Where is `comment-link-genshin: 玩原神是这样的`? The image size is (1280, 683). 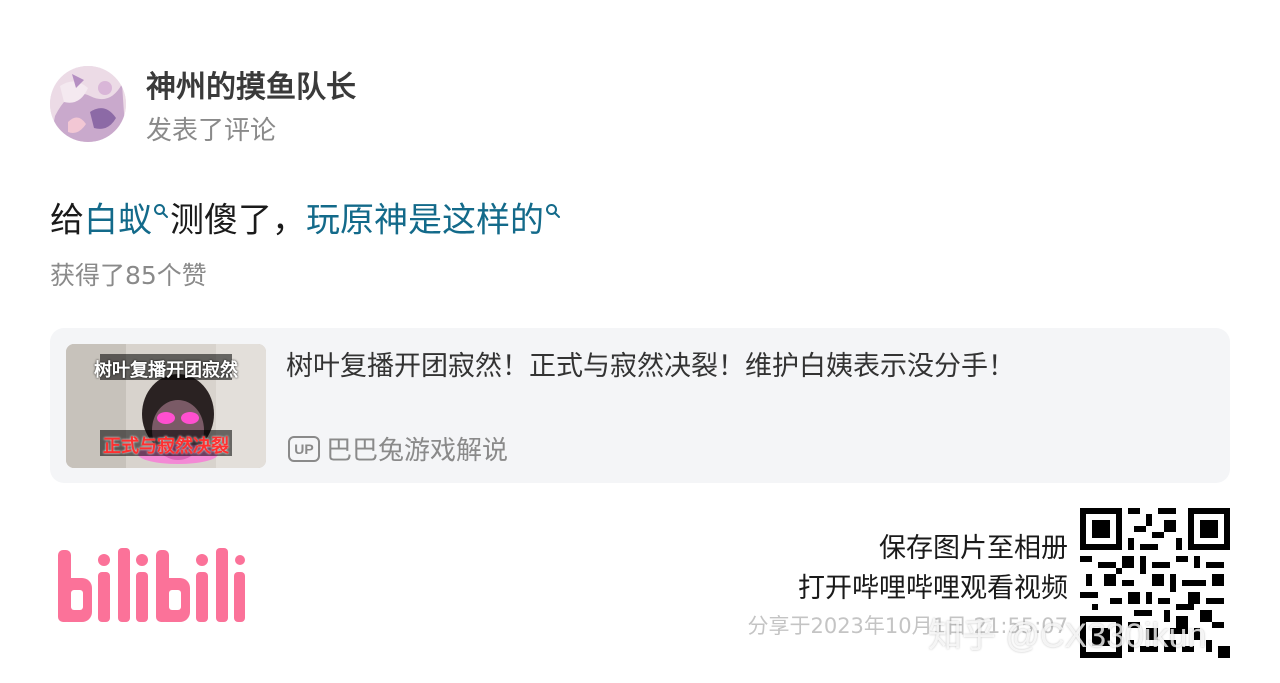
comment-link-genshin: 玩原神是这样的 is located at coordinates (425, 220).